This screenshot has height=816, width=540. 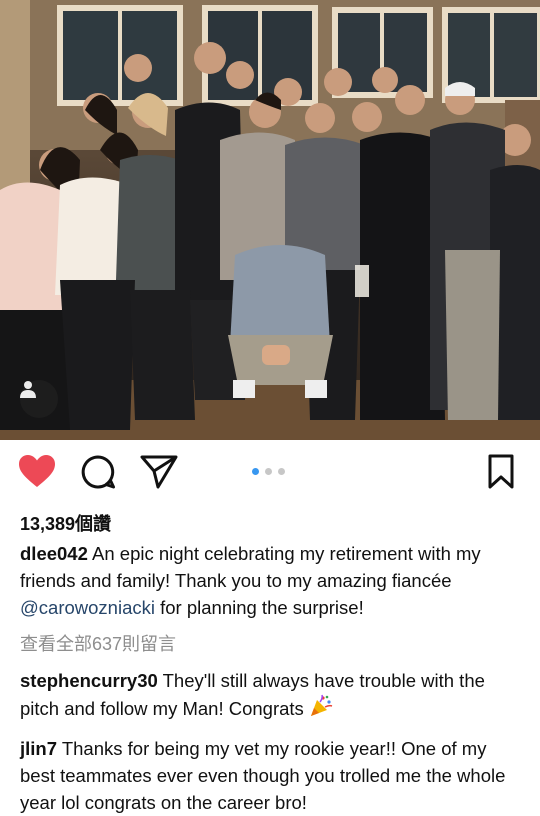 What do you see at coordinates (39, 399) in the screenshot?
I see `person-tag-icon` at bounding box center [39, 399].